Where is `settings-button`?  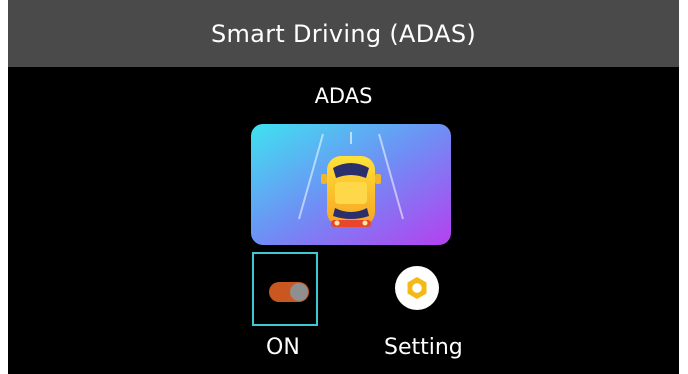
settings-button is located at coordinates (417, 288).